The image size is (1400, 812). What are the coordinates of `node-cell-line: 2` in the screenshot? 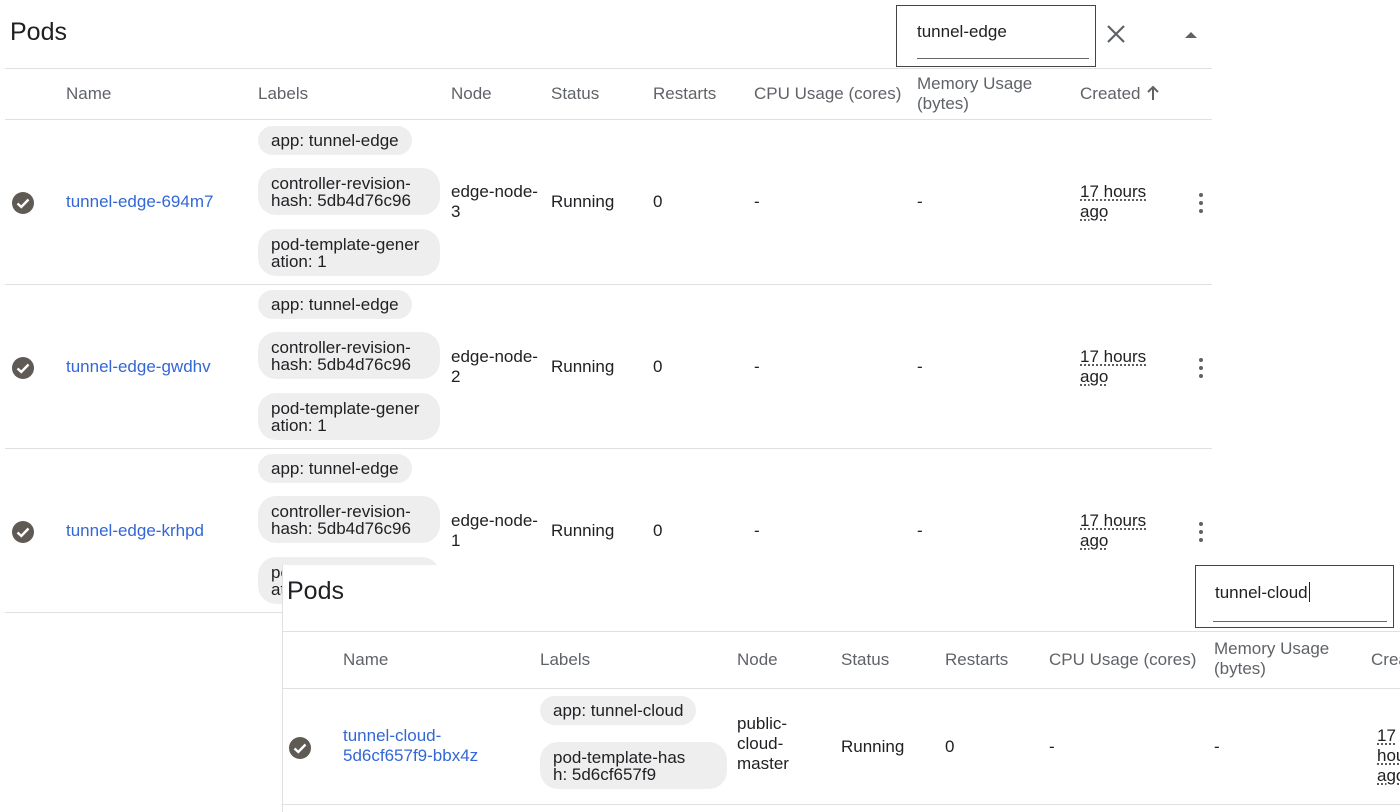 It's located at (456, 376).